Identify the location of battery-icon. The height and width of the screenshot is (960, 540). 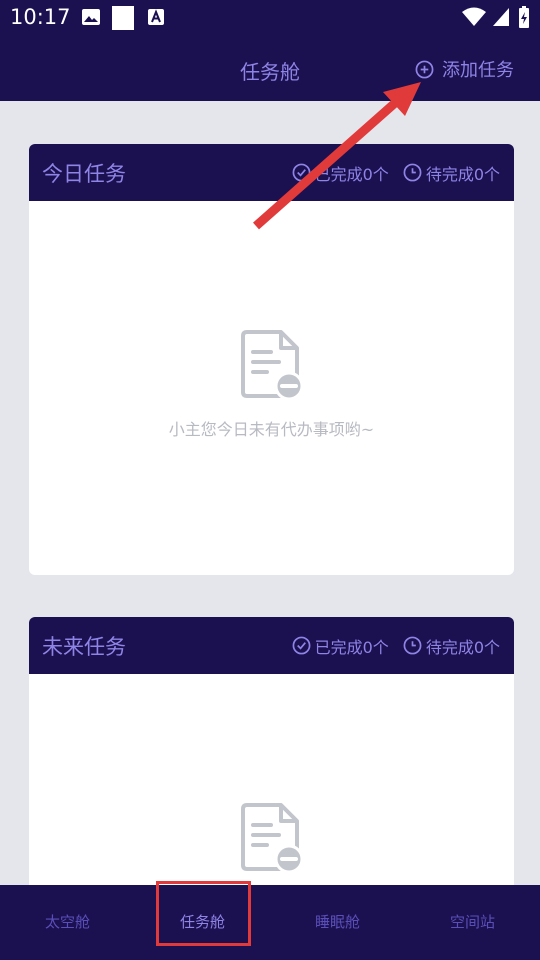
(524, 17).